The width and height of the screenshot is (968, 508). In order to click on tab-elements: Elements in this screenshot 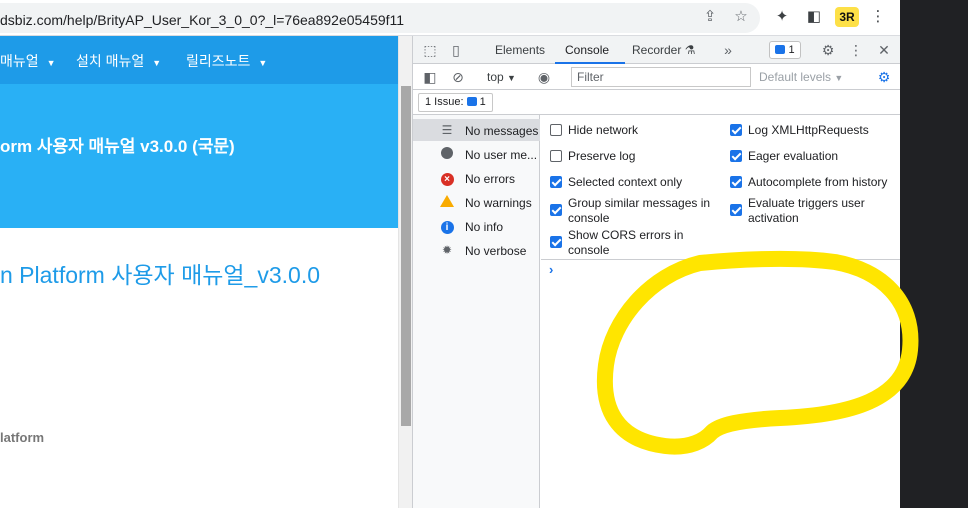, I will do `click(520, 50)`.